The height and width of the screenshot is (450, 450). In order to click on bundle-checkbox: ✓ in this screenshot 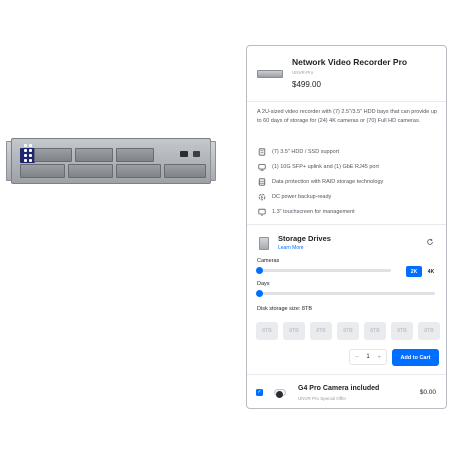, I will do `click(259, 392)`.